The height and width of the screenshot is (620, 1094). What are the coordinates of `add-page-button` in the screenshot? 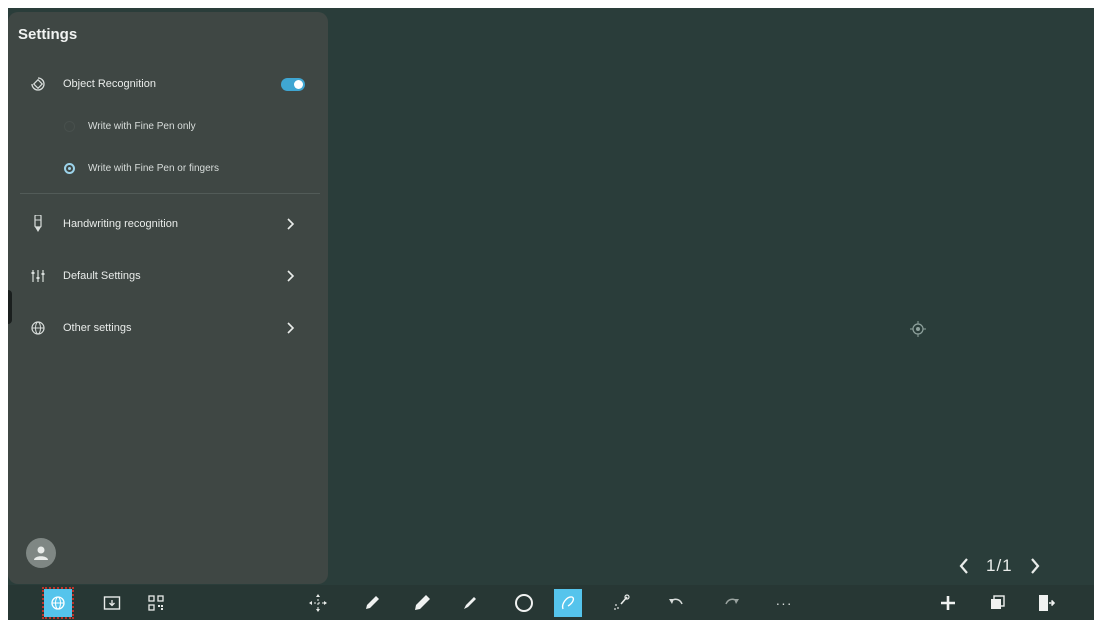 It's located at (948, 603).